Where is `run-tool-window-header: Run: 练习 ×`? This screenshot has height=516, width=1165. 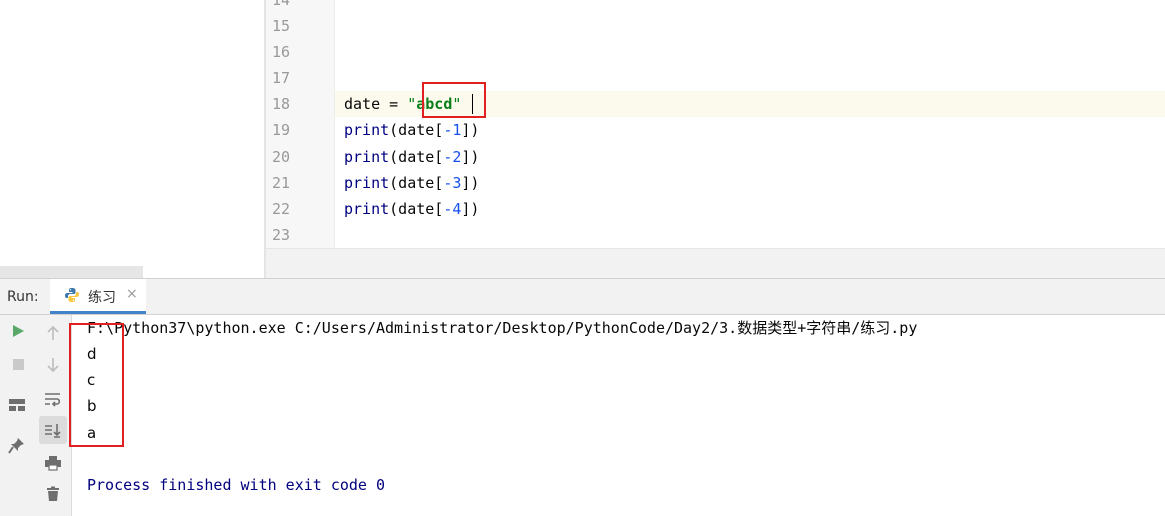 run-tool-window-header: Run: 练习 × is located at coordinates (582, 296).